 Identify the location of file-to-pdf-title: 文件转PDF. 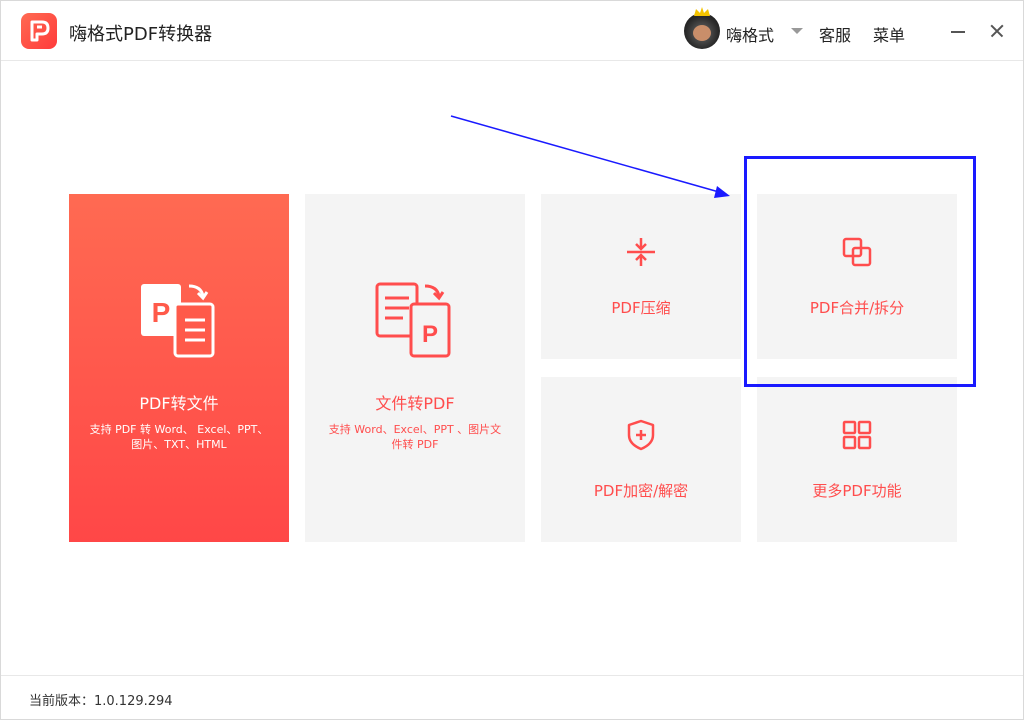
(415, 403).